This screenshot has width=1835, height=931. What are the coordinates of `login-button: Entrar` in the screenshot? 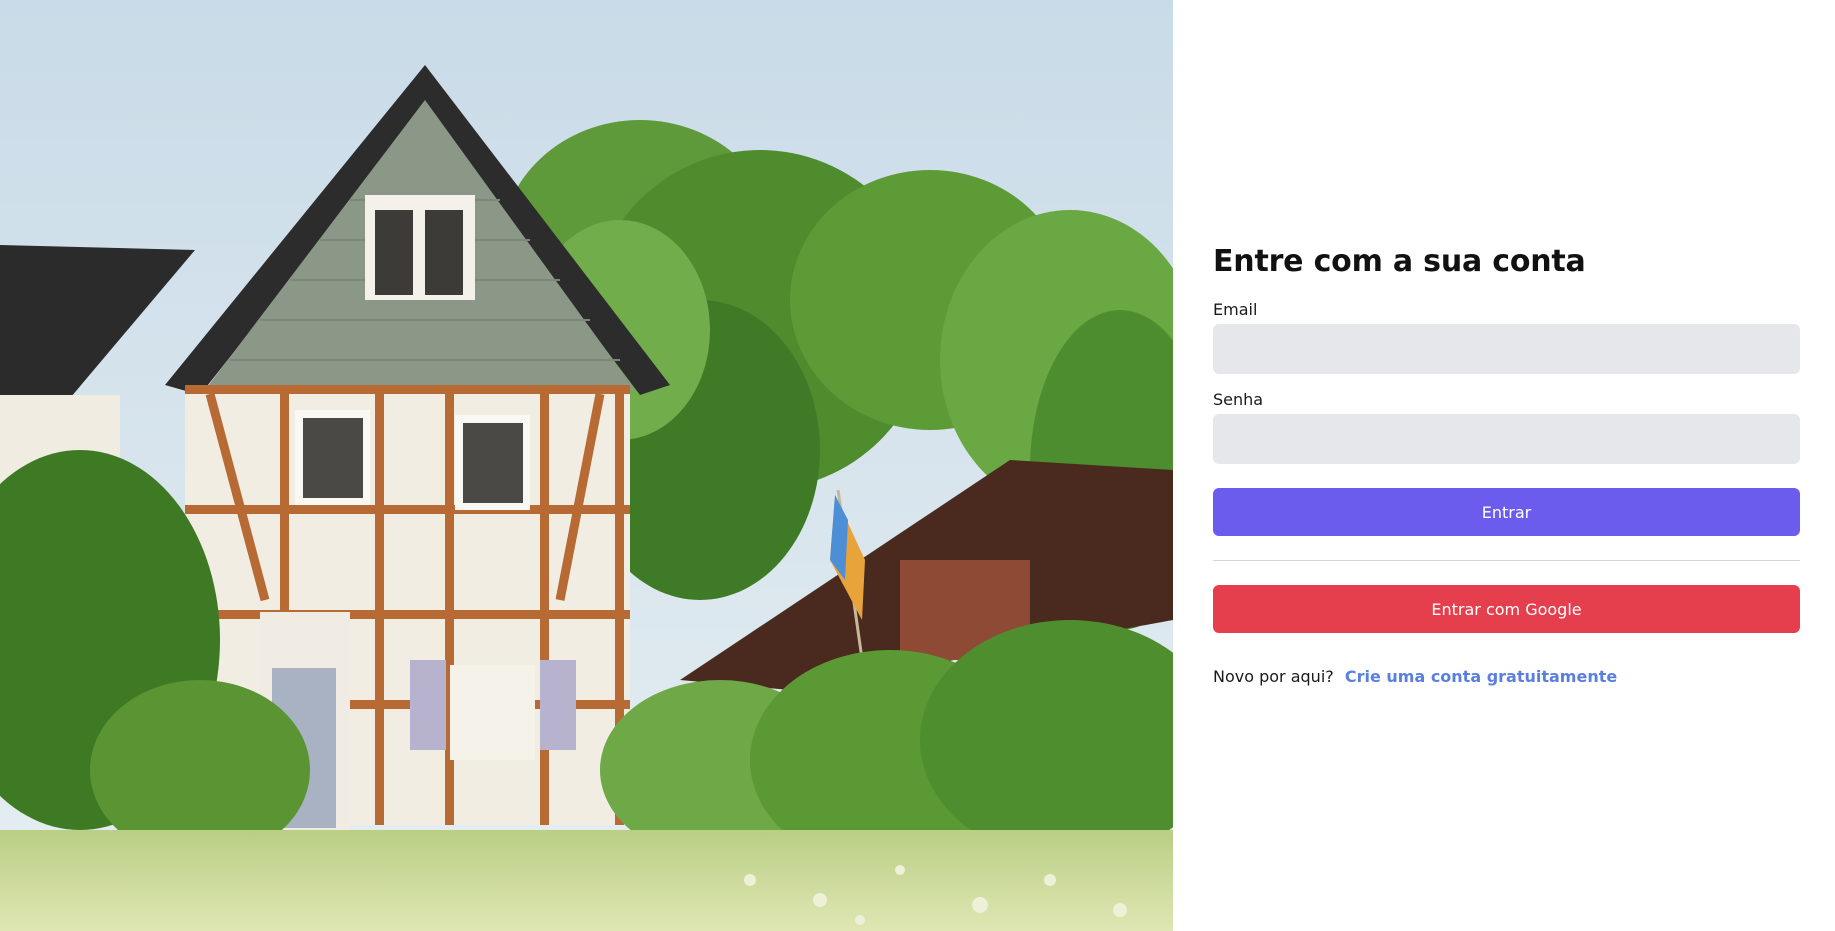 It's located at (1506, 512).